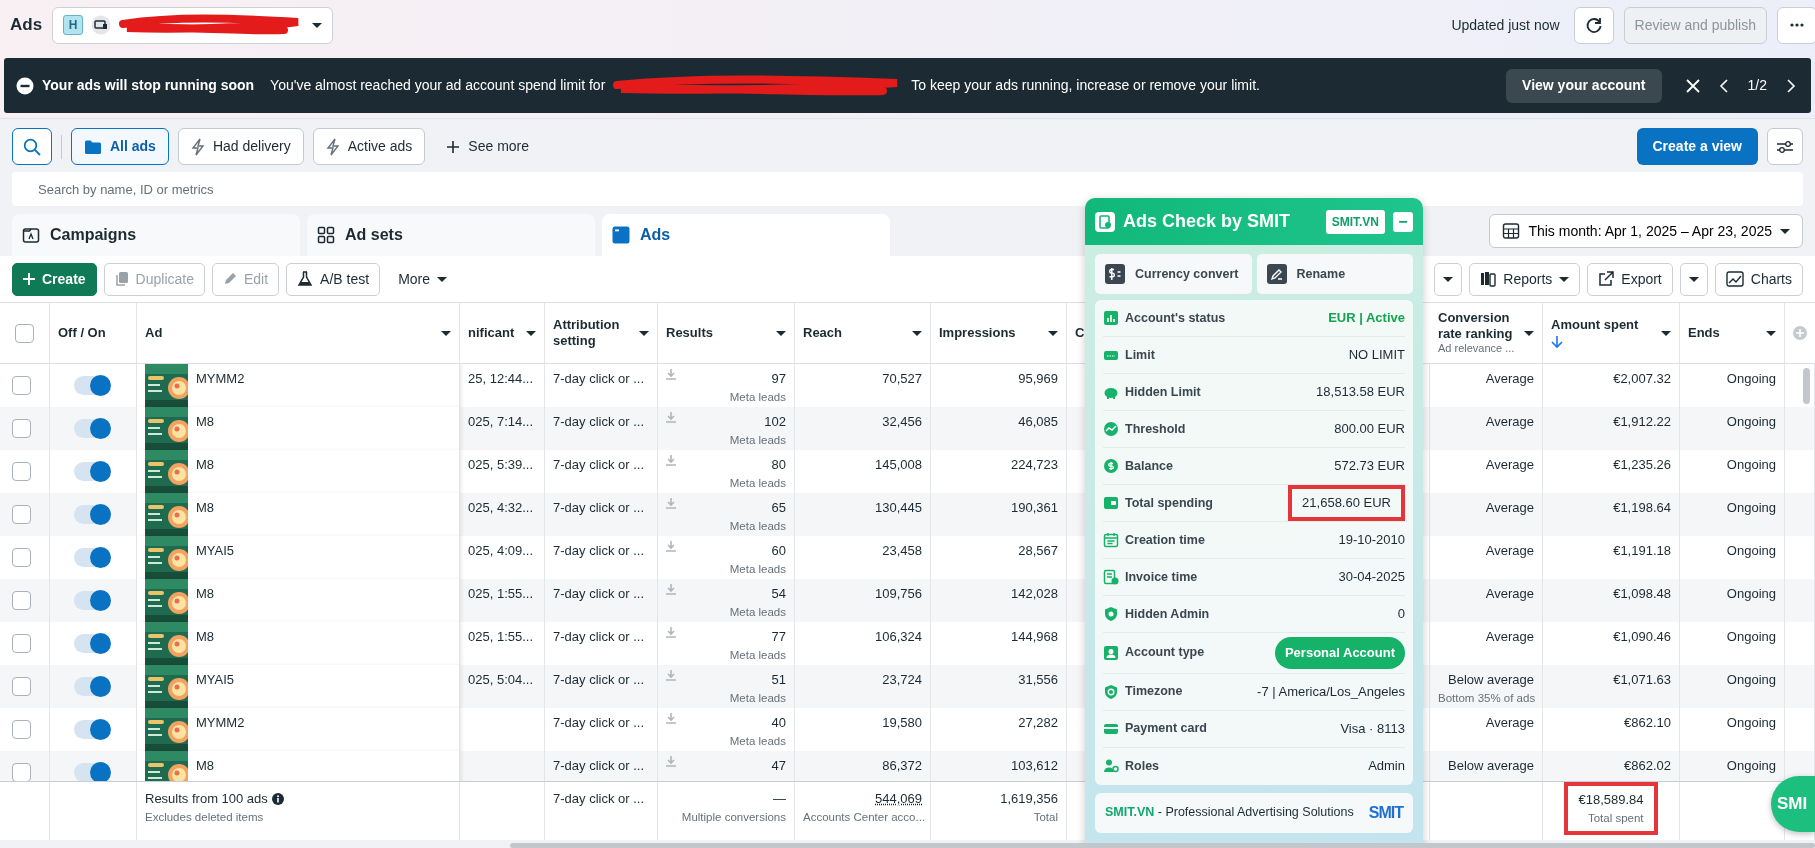 This screenshot has height=848, width=1815. Describe the element at coordinates (898, 464) in the screenshot. I see `table-cell: 145,008` at that location.